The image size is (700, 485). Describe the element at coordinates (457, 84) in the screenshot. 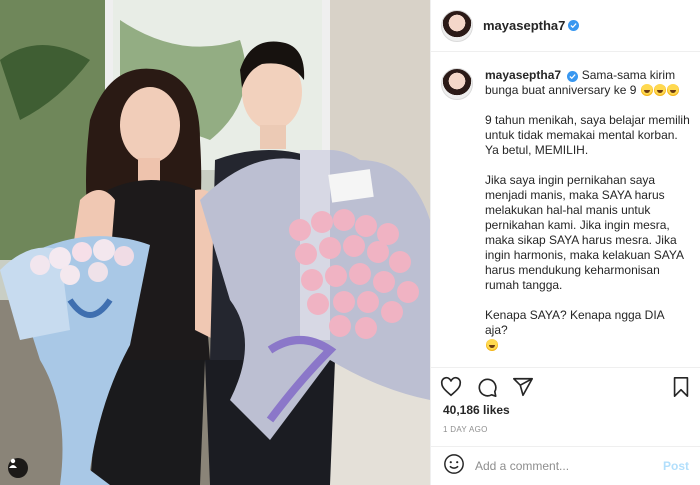

I see `caption-avatar` at that location.